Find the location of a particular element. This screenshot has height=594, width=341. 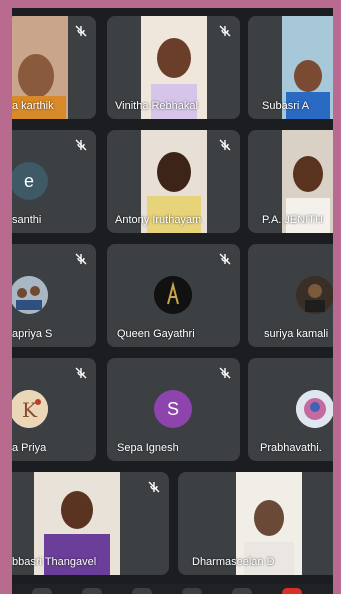

participant-name: suriya kamali is located at coordinates (296, 334).